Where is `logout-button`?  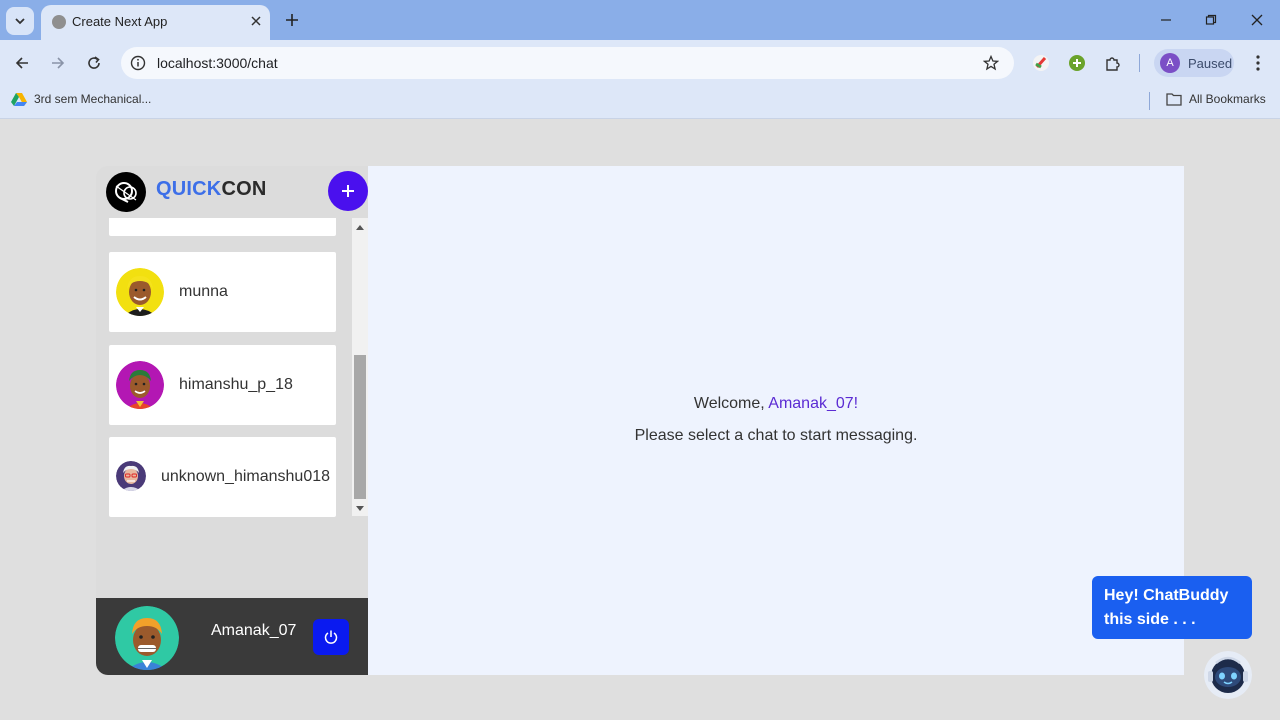 logout-button is located at coordinates (331, 637).